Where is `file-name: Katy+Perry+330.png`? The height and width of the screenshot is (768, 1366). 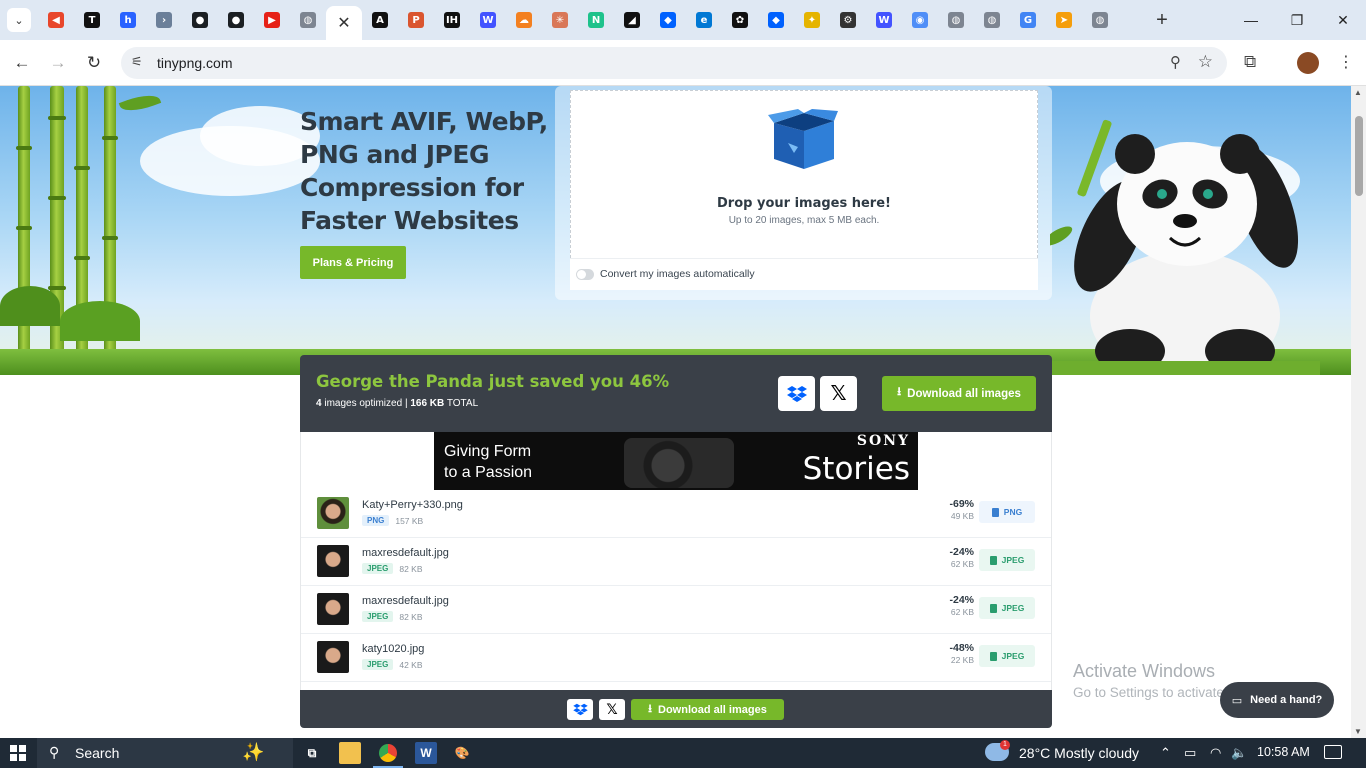 file-name: Katy+Perry+330.png is located at coordinates (412, 505).